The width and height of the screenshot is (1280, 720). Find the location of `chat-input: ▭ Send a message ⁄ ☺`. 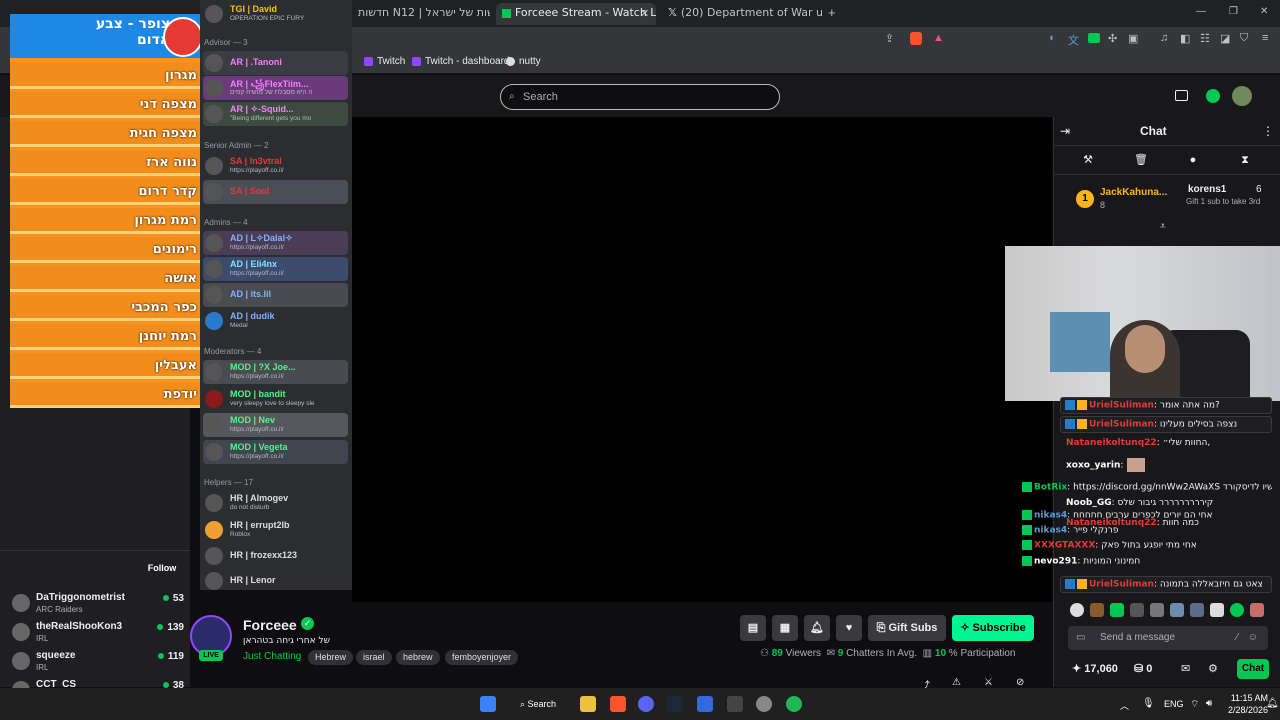

chat-input: ▭ Send a message ⁄ ☺ is located at coordinates (1168, 638).